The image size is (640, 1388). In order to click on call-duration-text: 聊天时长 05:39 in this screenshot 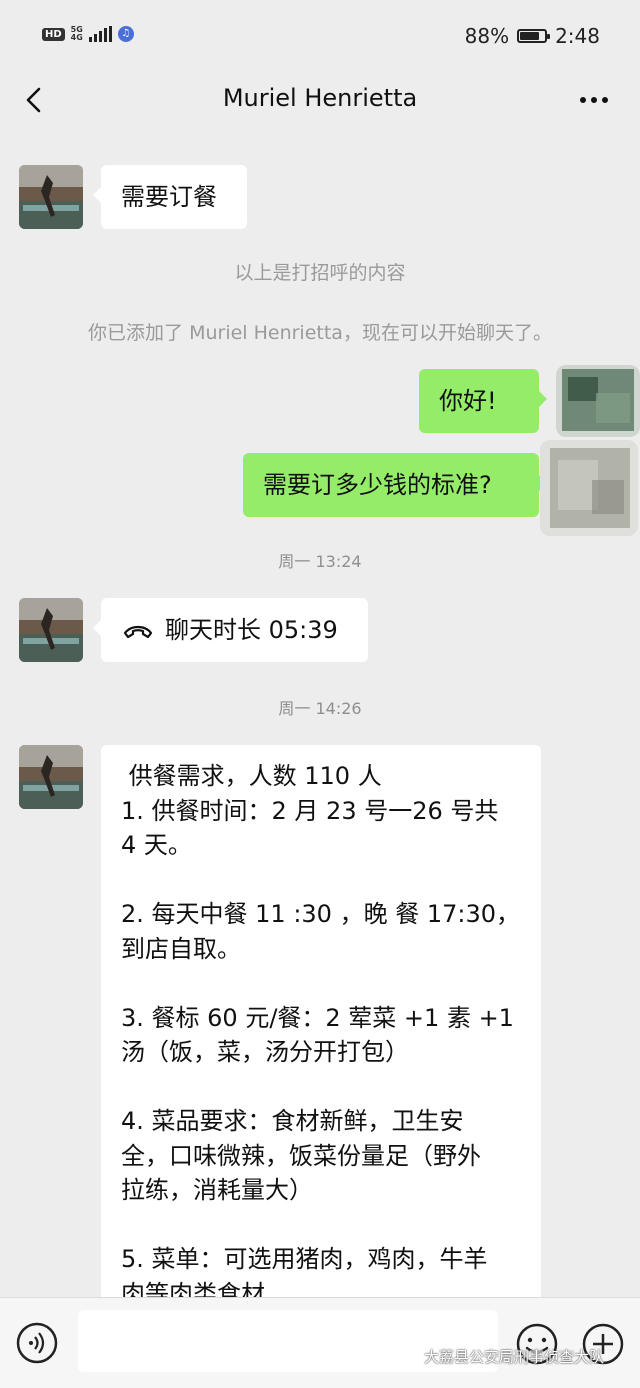, I will do `click(251, 630)`.